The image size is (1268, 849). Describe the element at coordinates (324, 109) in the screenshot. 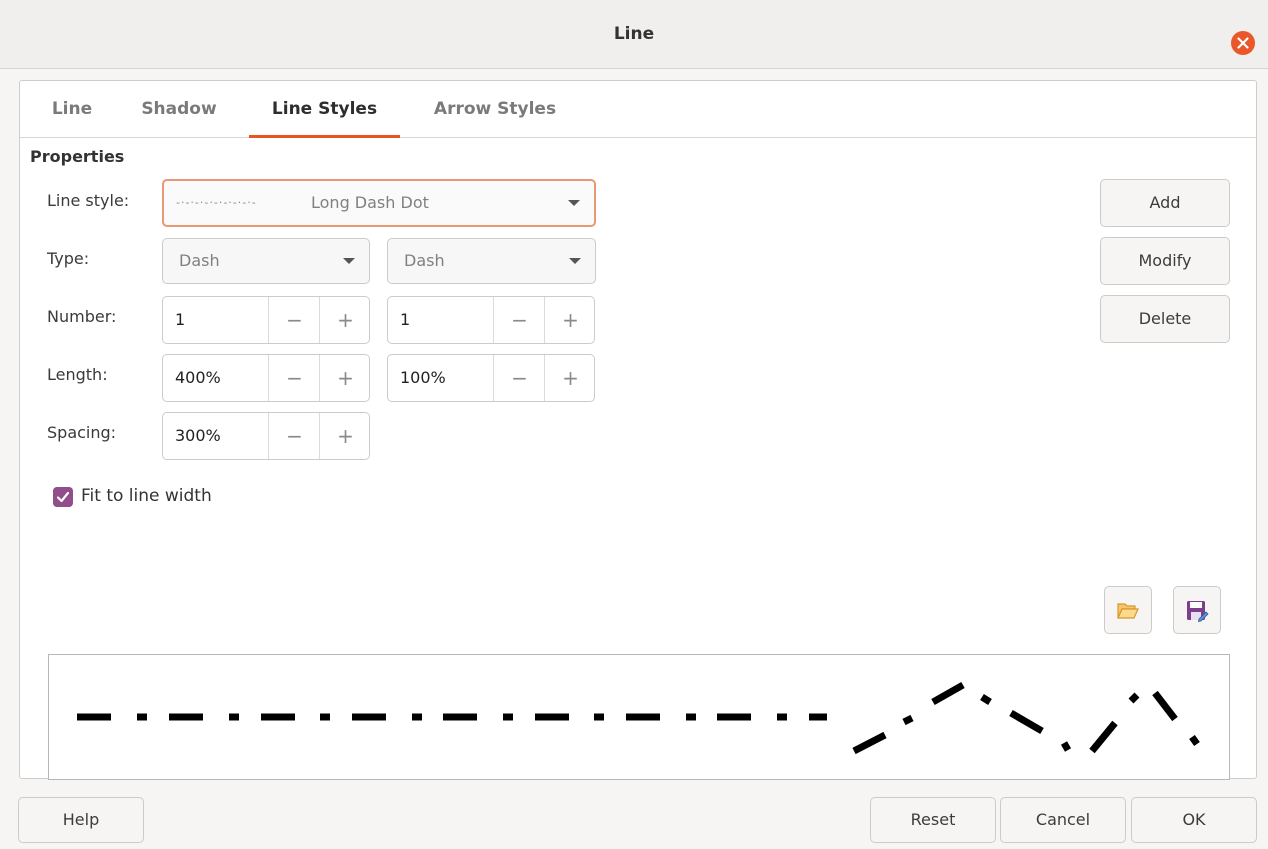

I see `tab-line-styles: Line Styles` at that location.